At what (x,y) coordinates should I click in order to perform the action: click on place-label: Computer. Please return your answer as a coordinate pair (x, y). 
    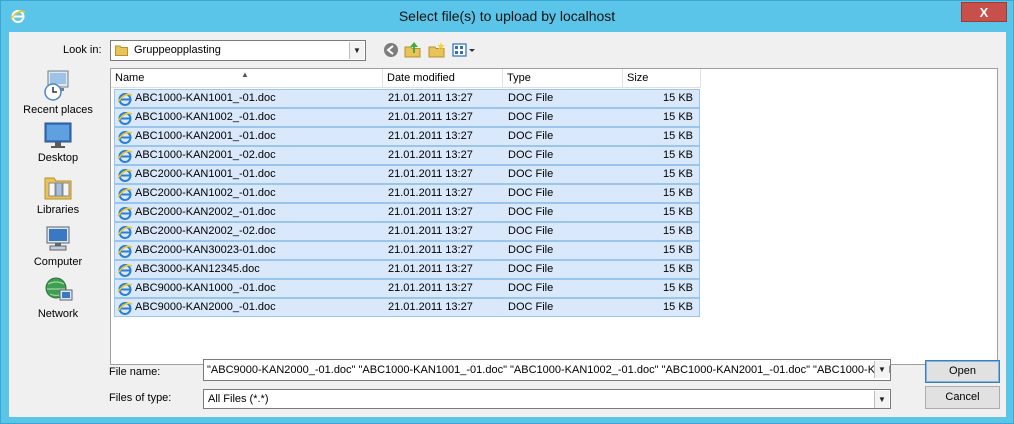
    Looking at the image, I should click on (58, 262).